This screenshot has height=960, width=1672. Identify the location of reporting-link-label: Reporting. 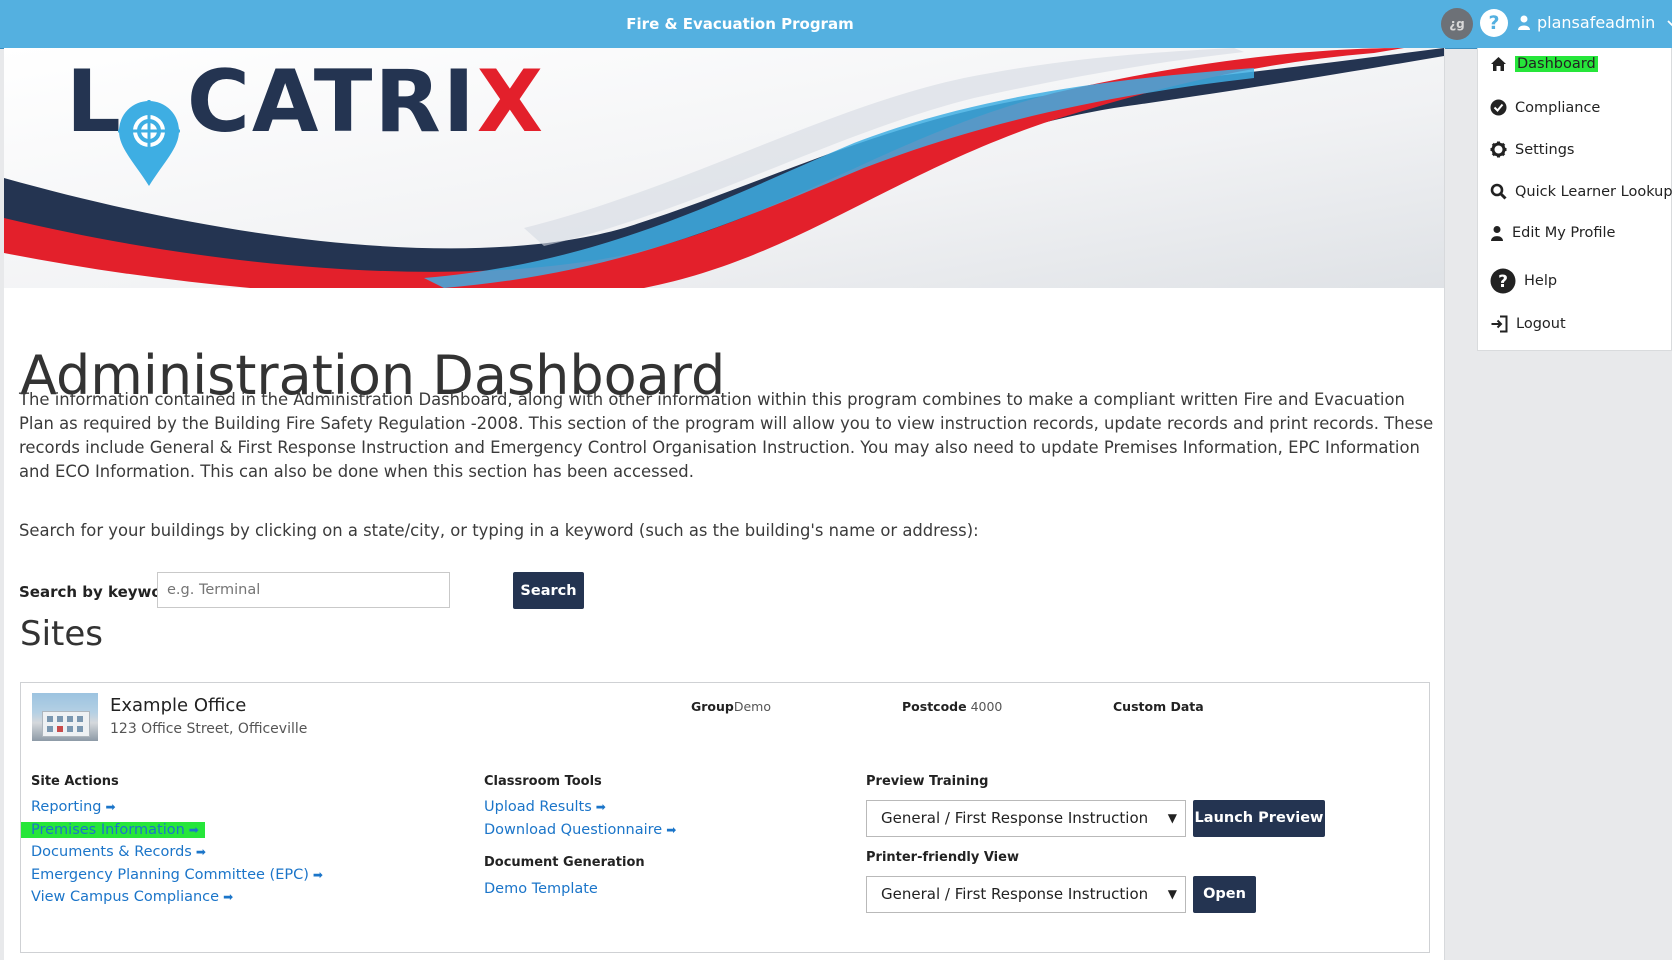
(66, 807).